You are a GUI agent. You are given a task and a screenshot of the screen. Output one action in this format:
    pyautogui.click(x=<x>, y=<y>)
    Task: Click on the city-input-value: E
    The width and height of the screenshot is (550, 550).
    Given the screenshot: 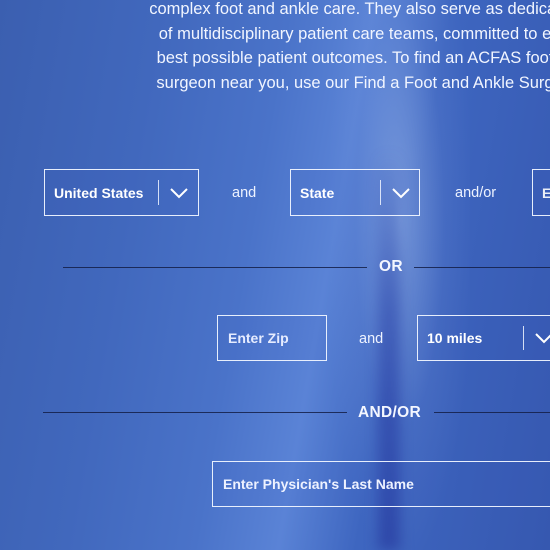 What is the action you would take?
    pyautogui.click(x=546, y=192)
    